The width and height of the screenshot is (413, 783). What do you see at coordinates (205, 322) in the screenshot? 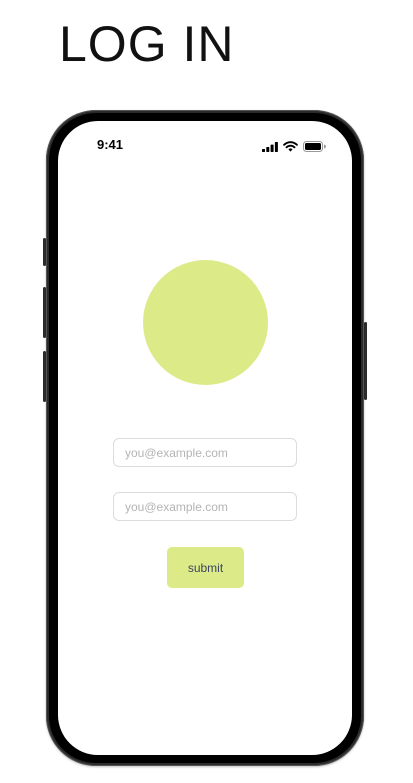
I see `avatar-placeholder` at bounding box center [205, 322].